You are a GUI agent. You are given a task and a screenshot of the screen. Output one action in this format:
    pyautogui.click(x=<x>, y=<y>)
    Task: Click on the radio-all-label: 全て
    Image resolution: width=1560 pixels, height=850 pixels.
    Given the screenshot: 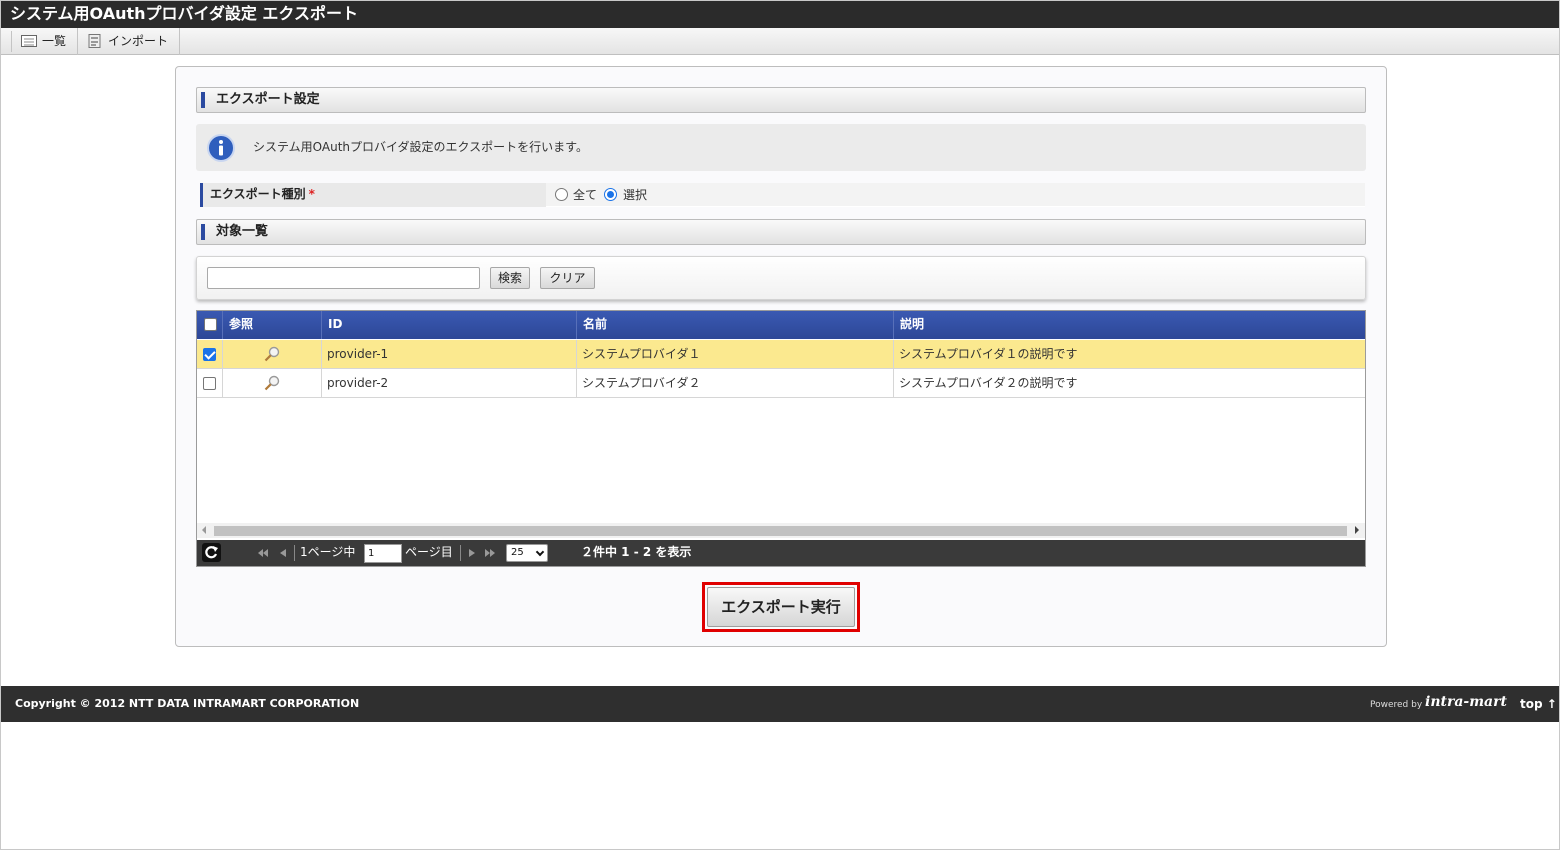 What is the action you would take?
    pyautogui.click(x=585, y=195)
    